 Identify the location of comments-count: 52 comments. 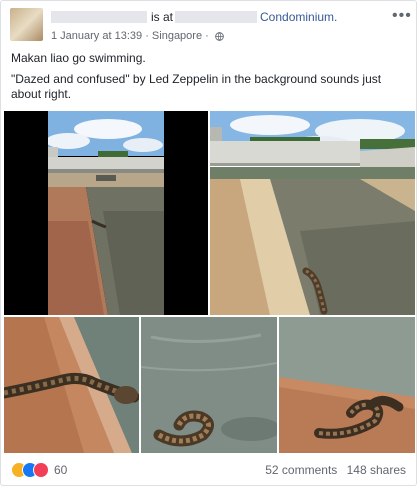
(301, 470).